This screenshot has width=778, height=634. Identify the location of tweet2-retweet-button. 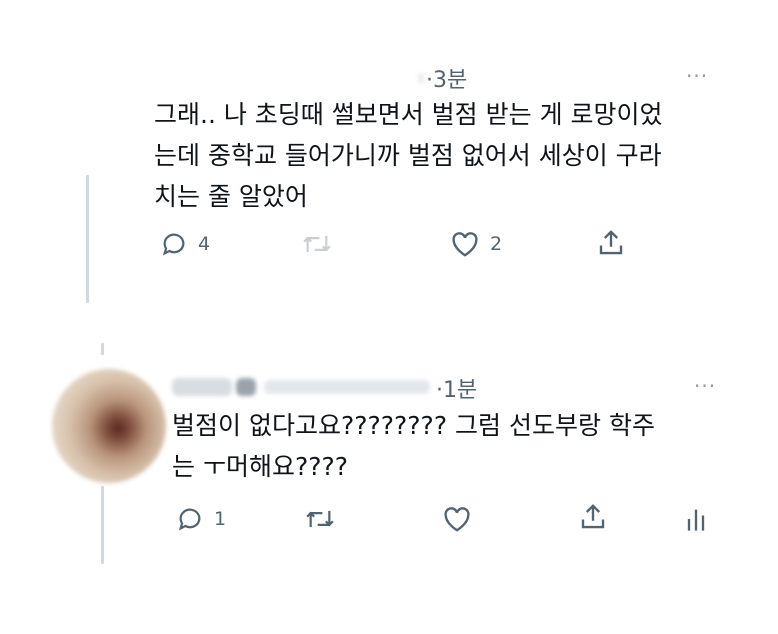
(325, 519).